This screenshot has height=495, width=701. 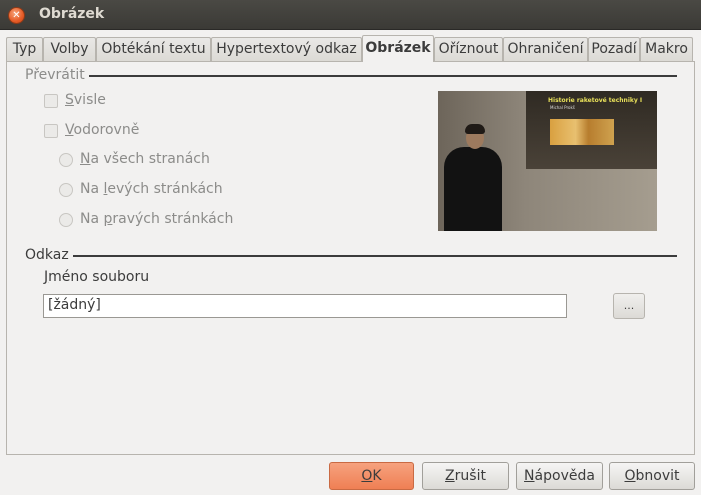 What do you see at coordinates (51, 101) in the screenshot?
I see `vertical-checkbox` at bounding box center [51, 101].